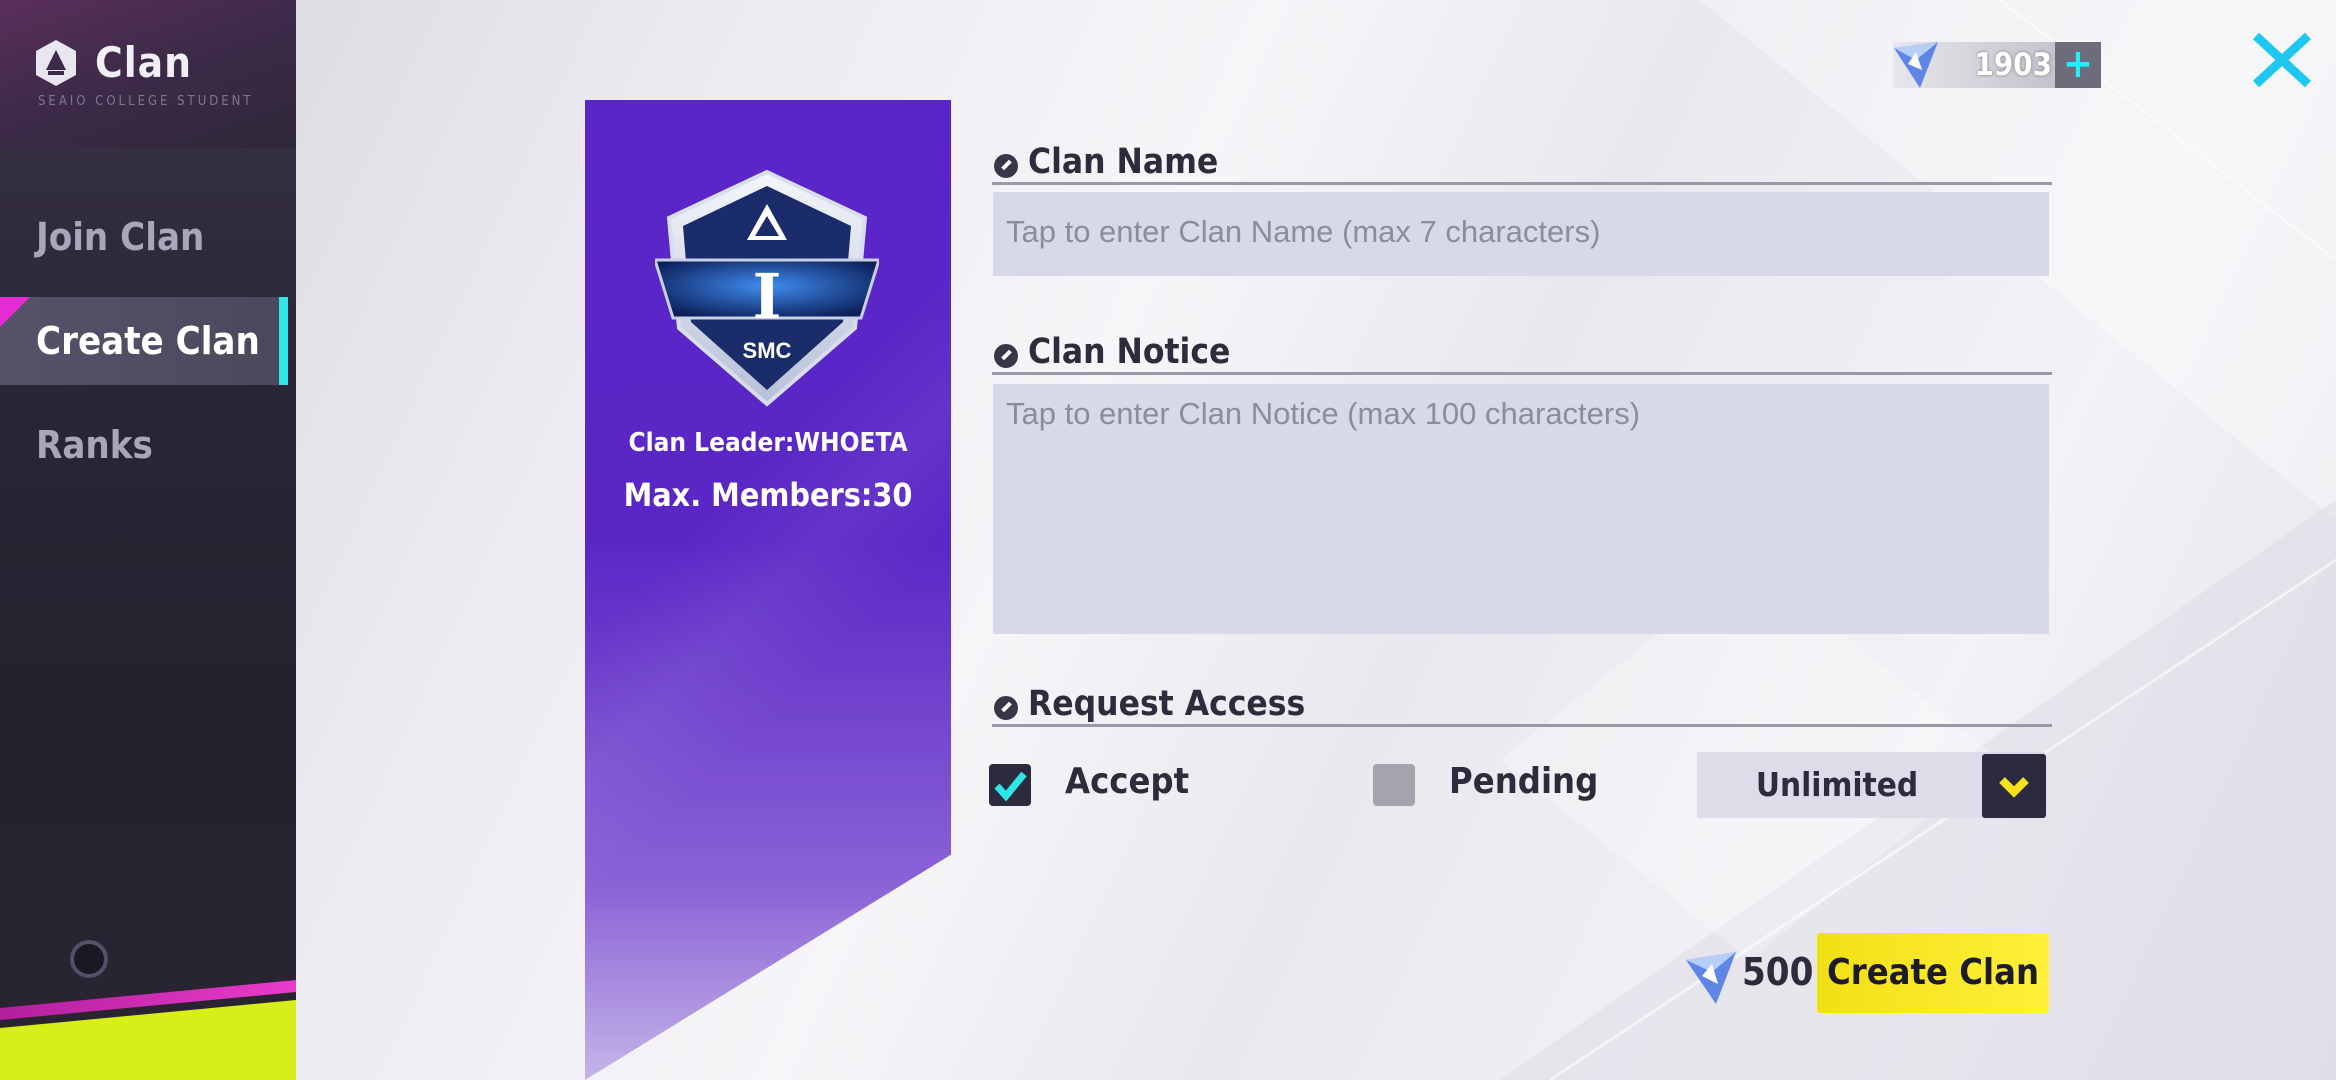 The image size is (2336, 1080). What do you see at coordinates (144, 341) in the screenshot?
I see `sidebar-item-create-clan: Create Clan` at bounding box center [144, 341].